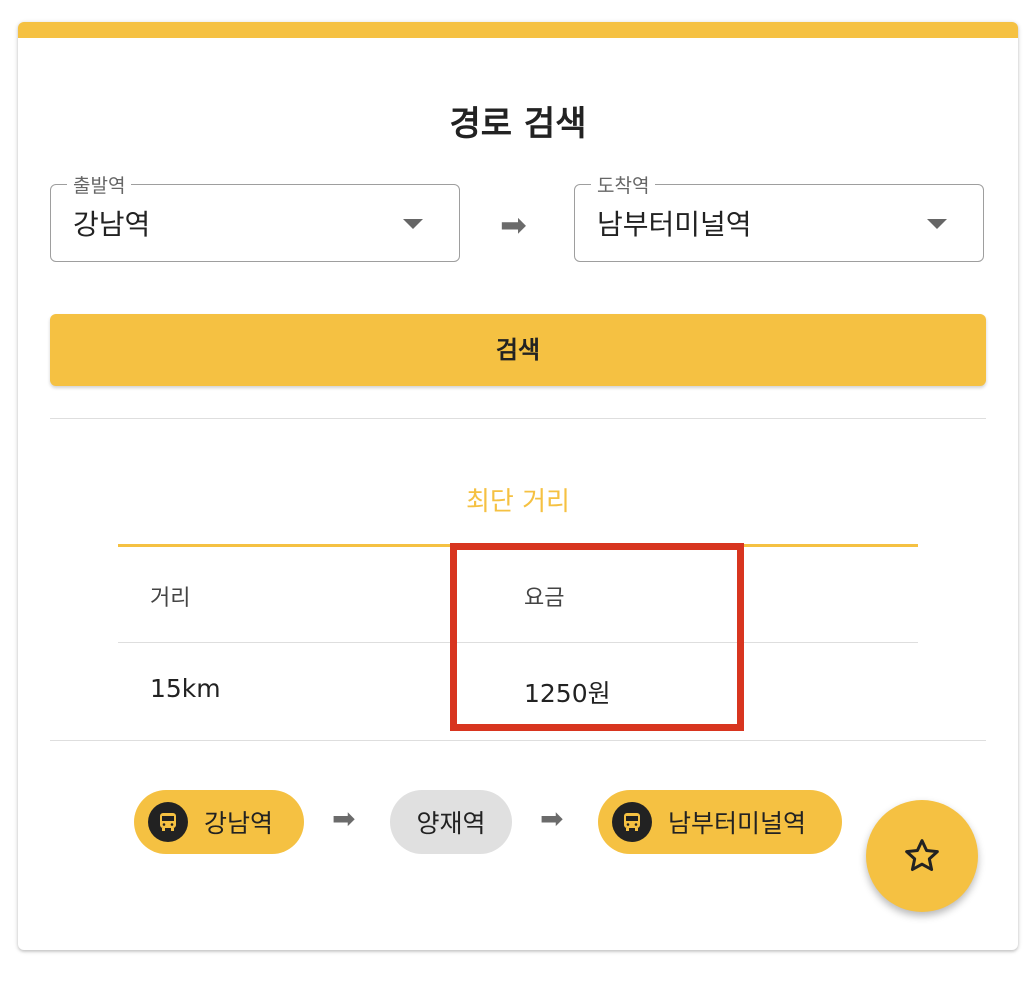  What do you see at coordinates (737, 823) in the screenshot?
I see `route-station-name: 남부터미널역` at bounding box center [737, 823].